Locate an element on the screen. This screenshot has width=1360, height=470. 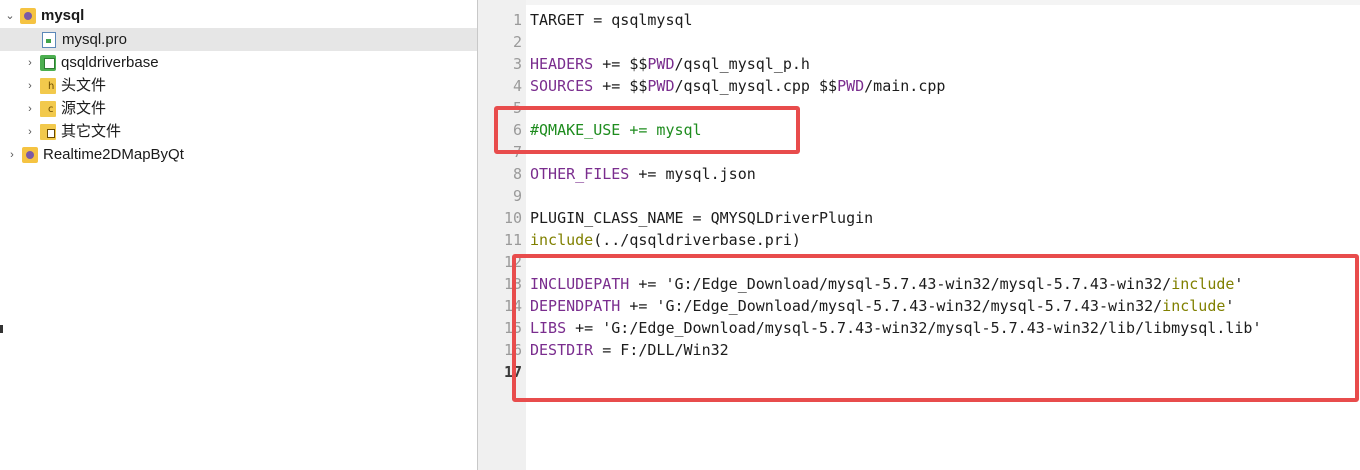
line-number: 2 is located at coordinates (517, 42).